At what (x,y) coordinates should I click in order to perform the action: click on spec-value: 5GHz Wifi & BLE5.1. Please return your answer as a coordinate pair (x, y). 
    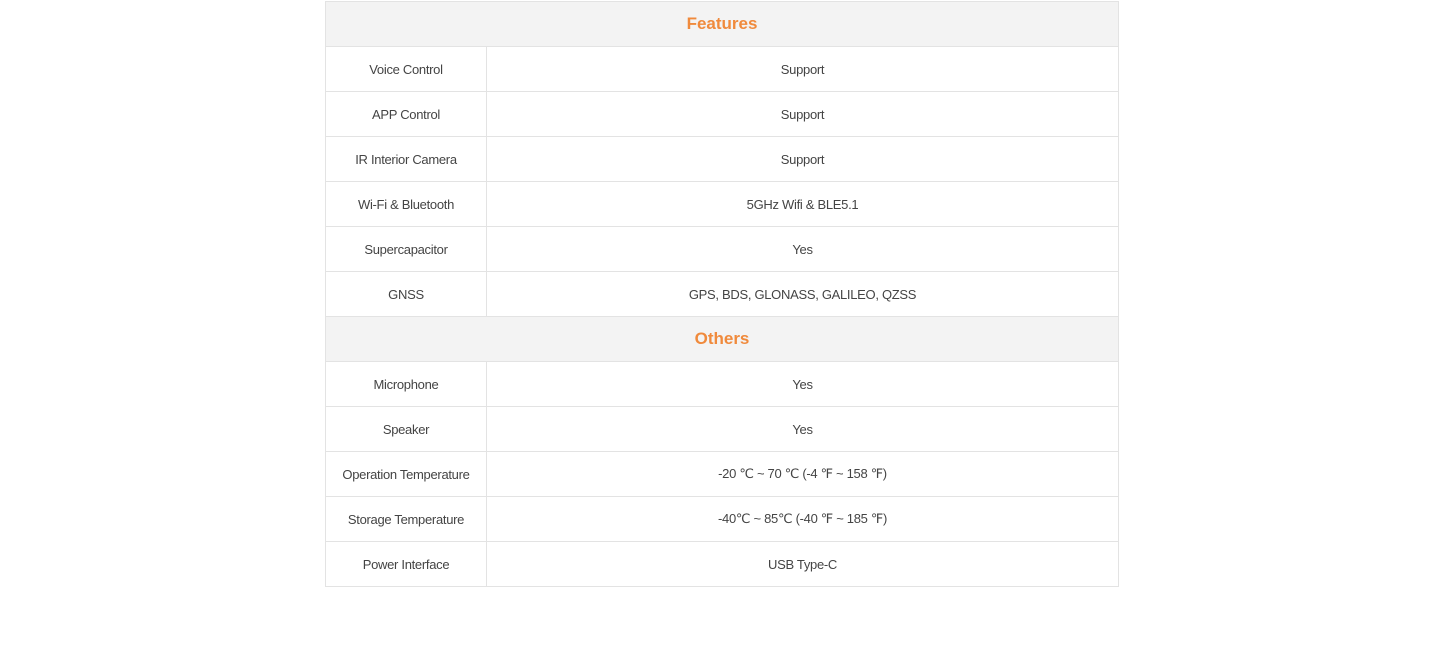
    Looking at the image, I should click on (802, 204).